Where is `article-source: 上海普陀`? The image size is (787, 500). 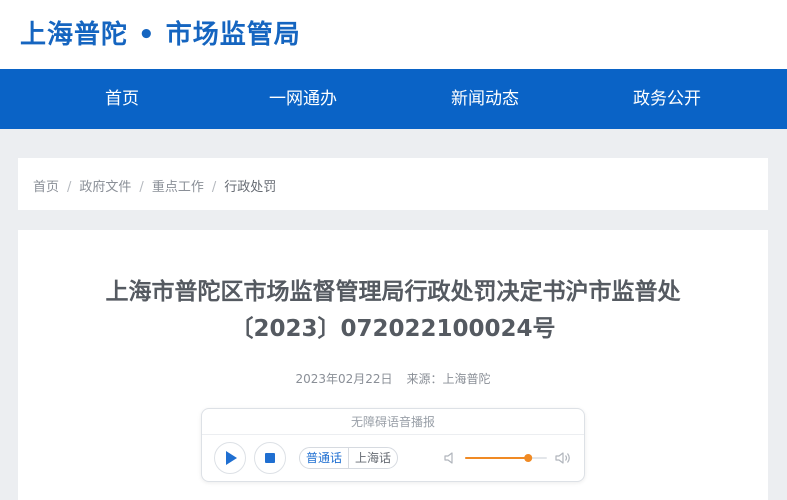
article-source: 上海普陀 is located at coordinates (466, 379).